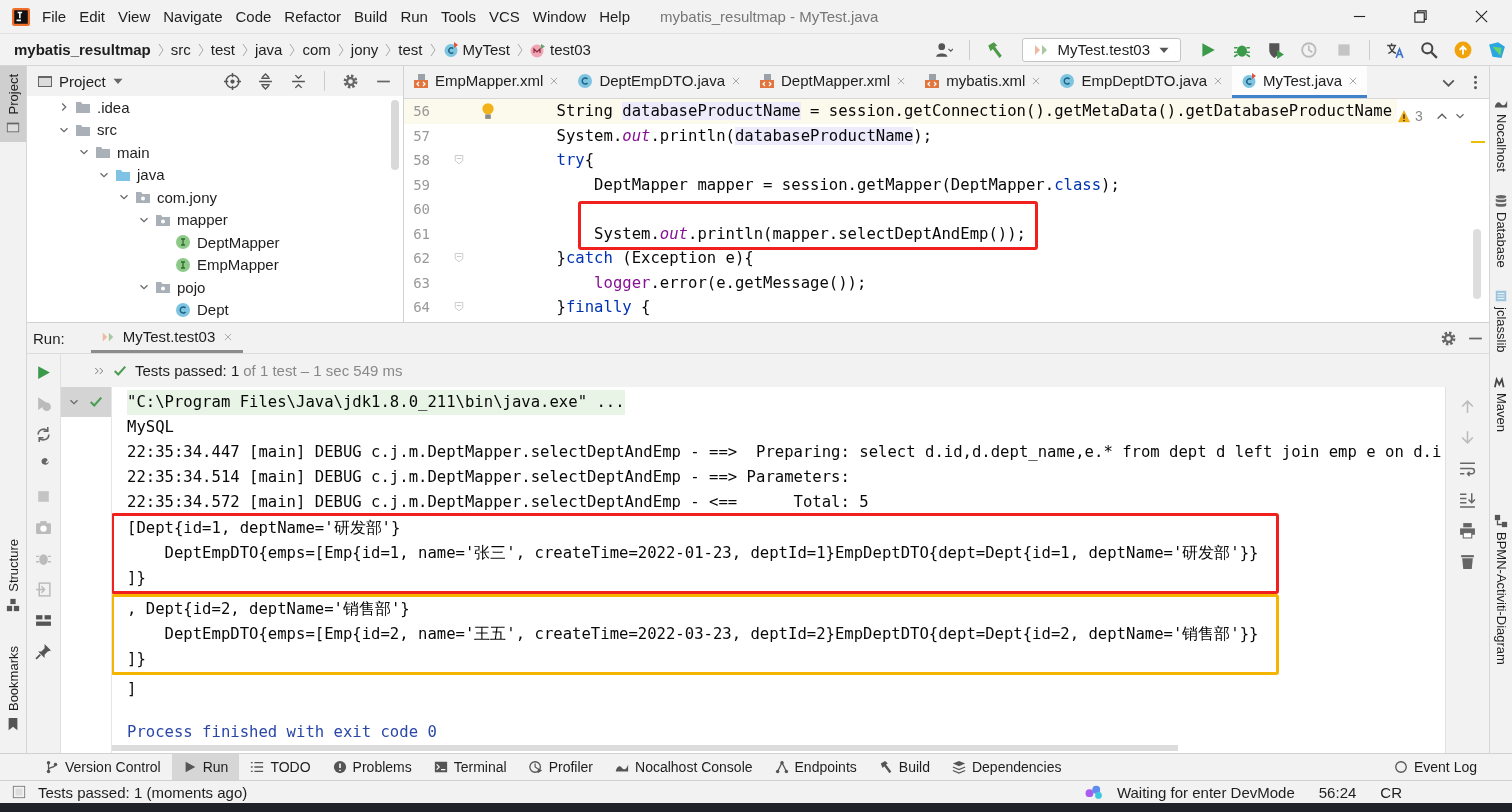 The image size is (1512, 812). What do you see at coordinates (684, 767) in the screenshot?
I see `tool-window-button: Nocalhost Console` at bounding box center [684, 767].